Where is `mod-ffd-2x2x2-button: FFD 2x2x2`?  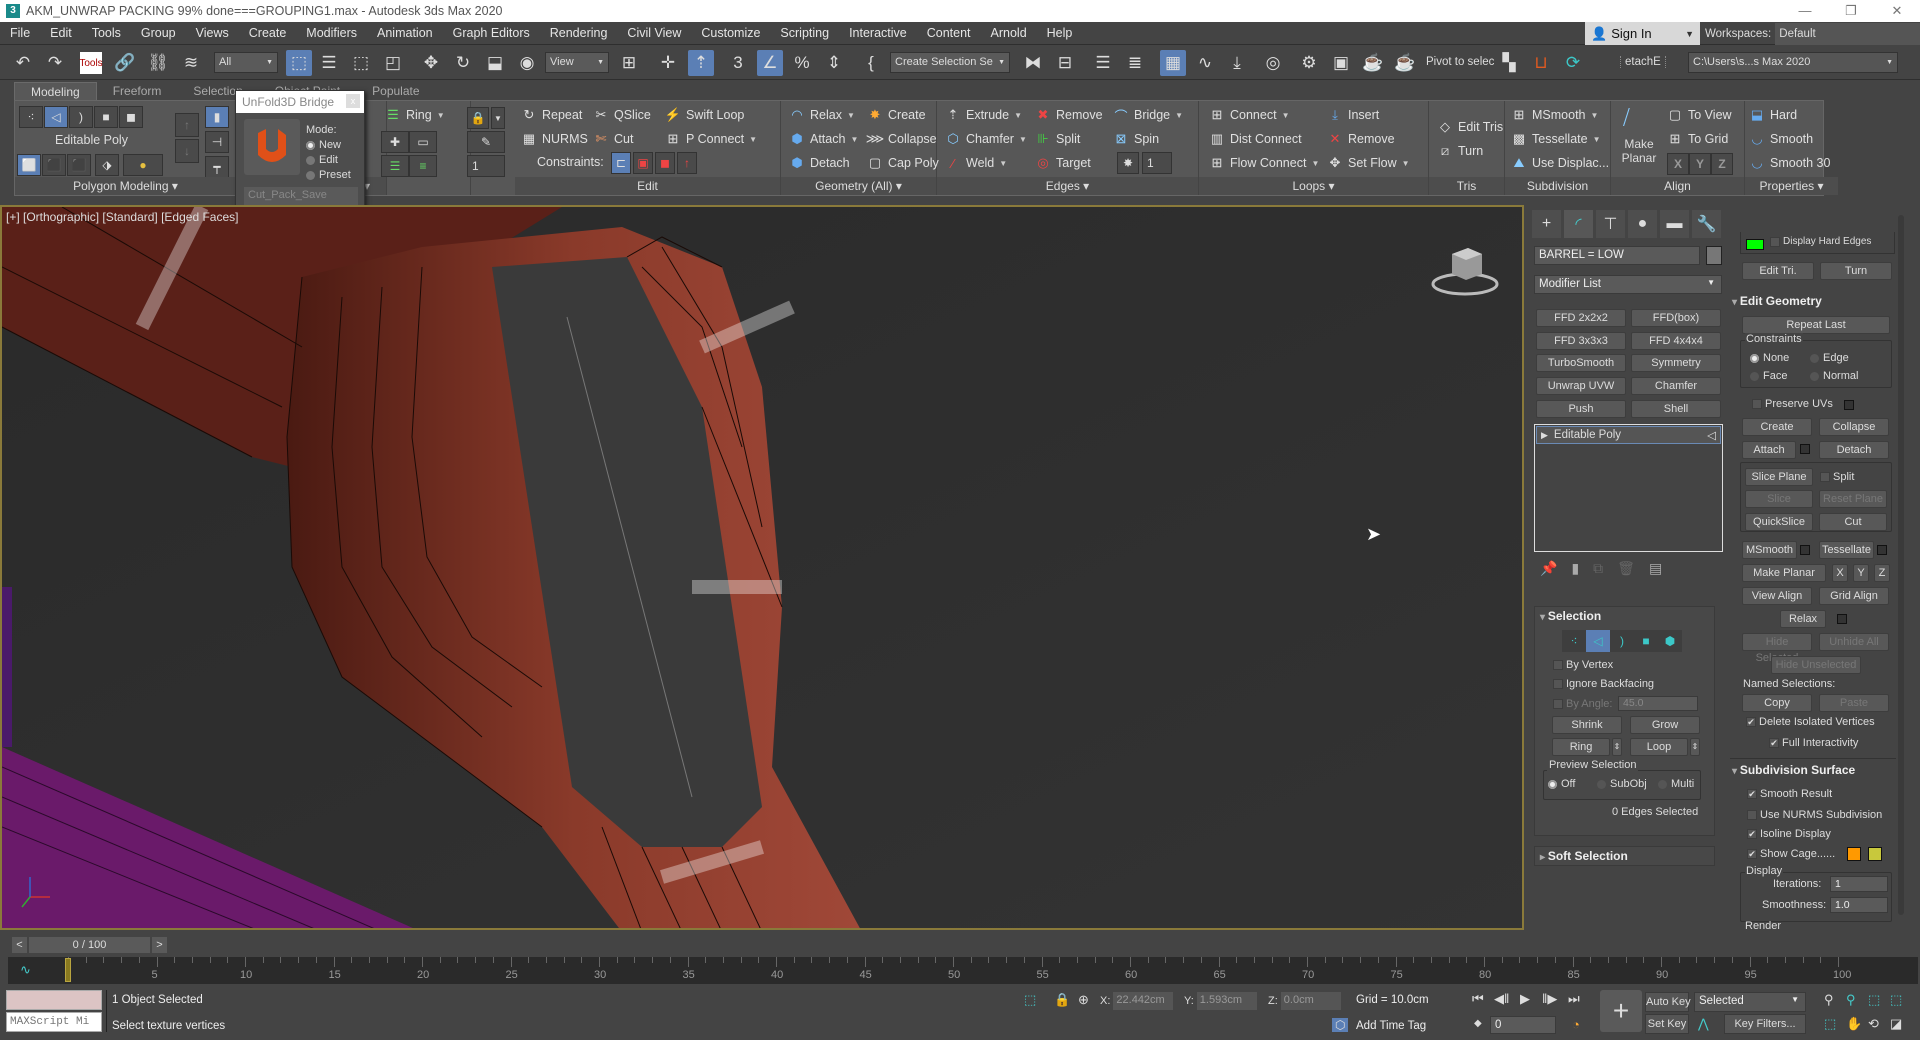
mod-ffd-2x2x2-button: FFD 2x2x2 is located at coordinates (1581, 318).